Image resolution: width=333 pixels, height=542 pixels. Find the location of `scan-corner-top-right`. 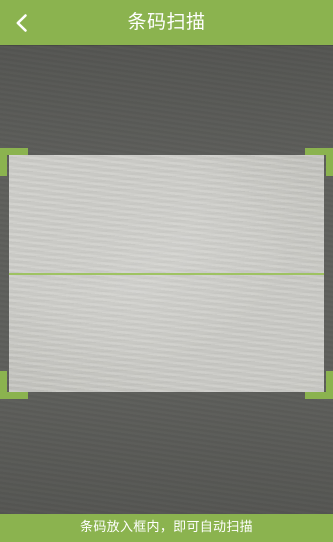

scan-corner-top-right is located at coordinates (319, 162).